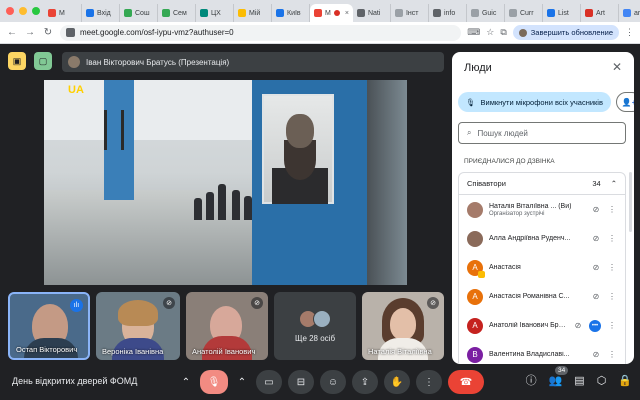  Describe the element at coordinates (542, 296) in the screenshot. I see `participant-row: А Анастасія Романівна С... ⊘ ⋮` at that location.